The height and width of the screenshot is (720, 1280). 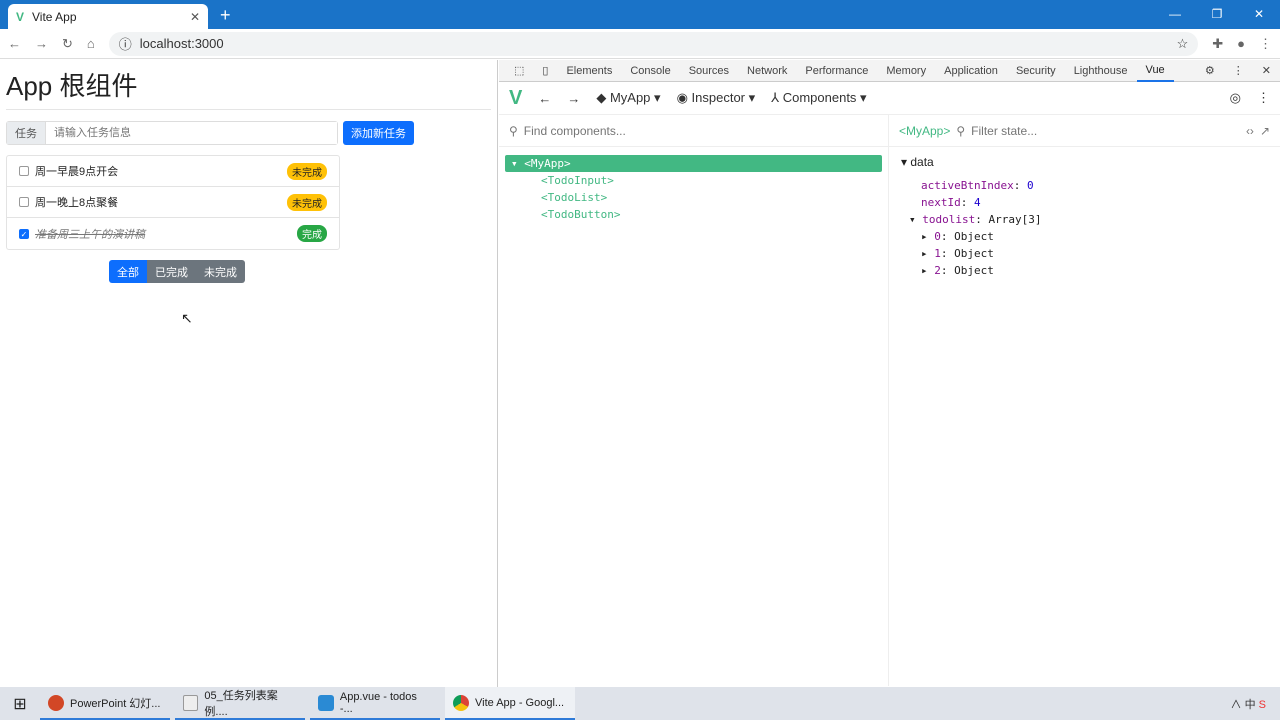 What do you see at coordinates (974, 270) in the screenshot?
I see `state-value: Object` at bounding box center [974, 270].